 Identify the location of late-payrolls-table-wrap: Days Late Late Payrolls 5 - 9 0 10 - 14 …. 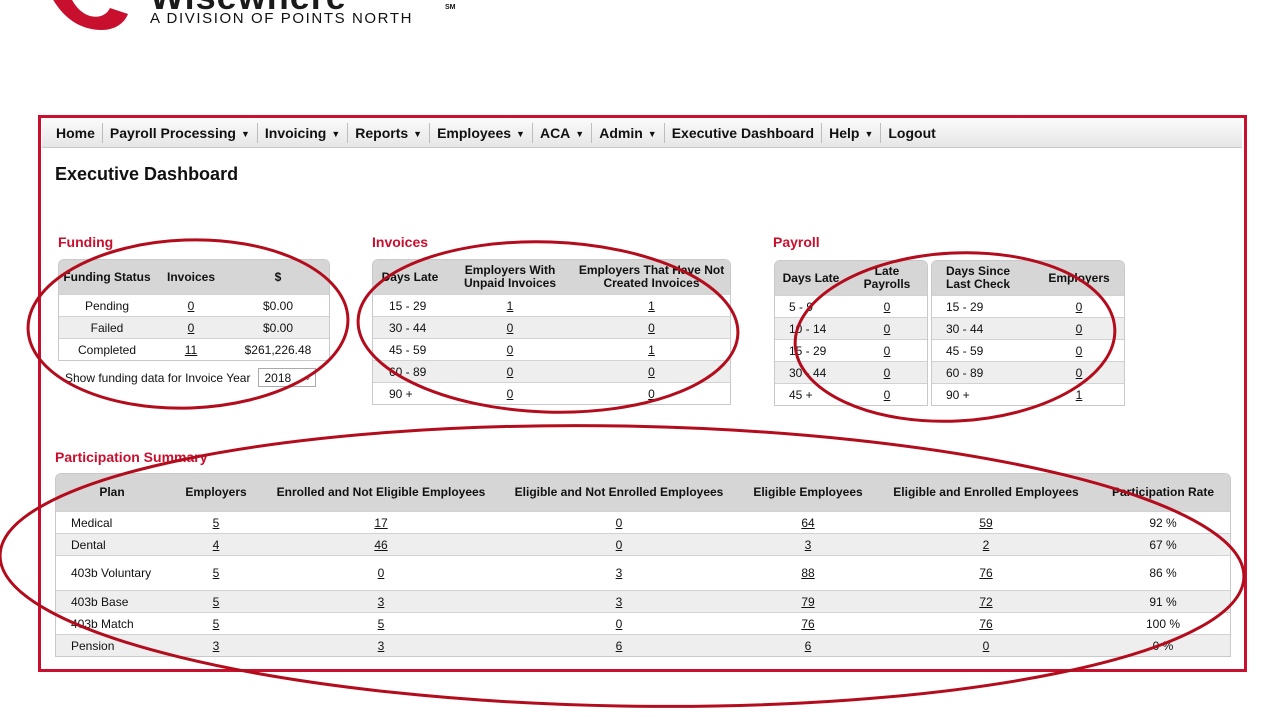
(851, 333).